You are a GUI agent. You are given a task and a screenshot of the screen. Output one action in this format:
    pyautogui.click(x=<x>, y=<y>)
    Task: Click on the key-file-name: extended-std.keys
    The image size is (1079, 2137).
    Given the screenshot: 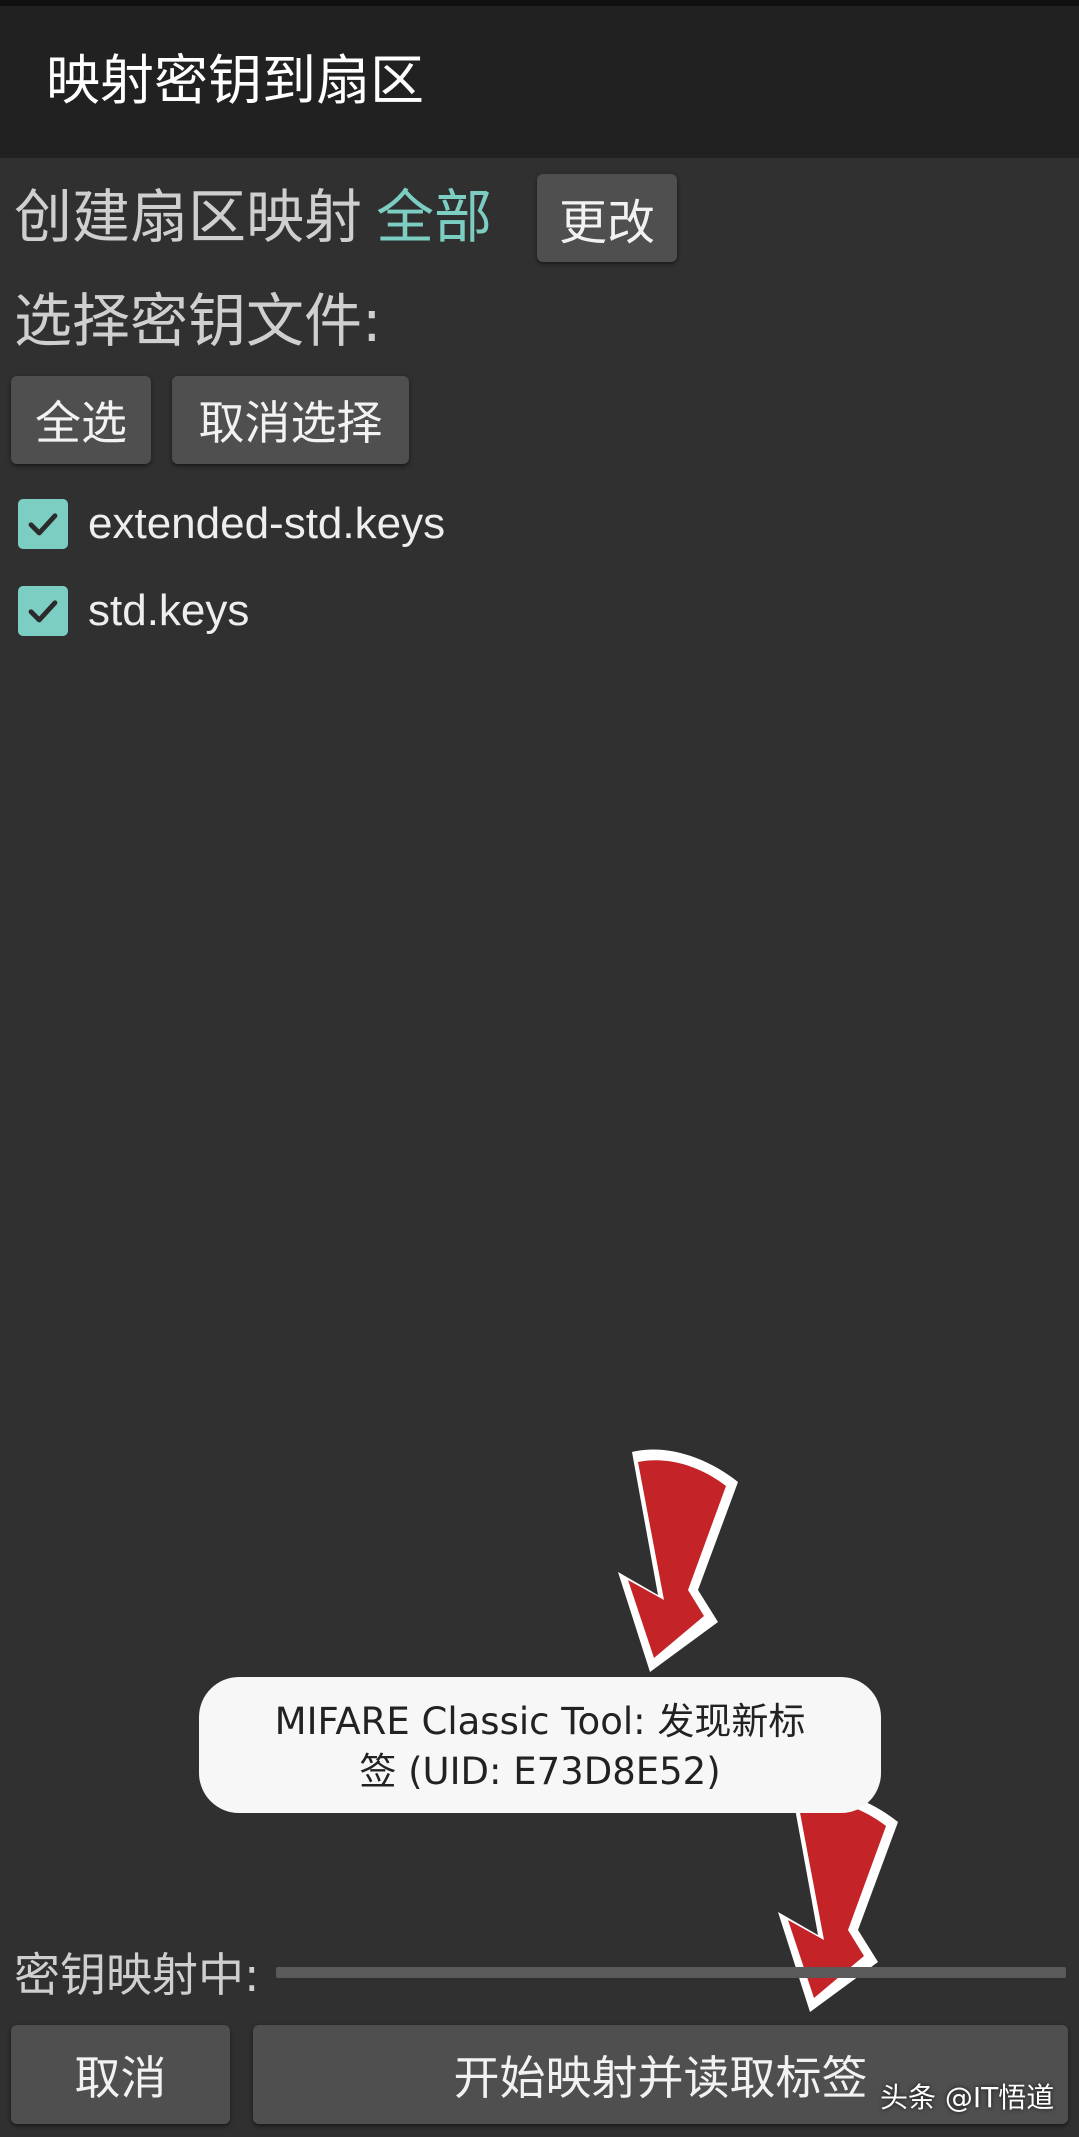 What is the action you would take?
    pyautogui.click(x=267, y=523)
    